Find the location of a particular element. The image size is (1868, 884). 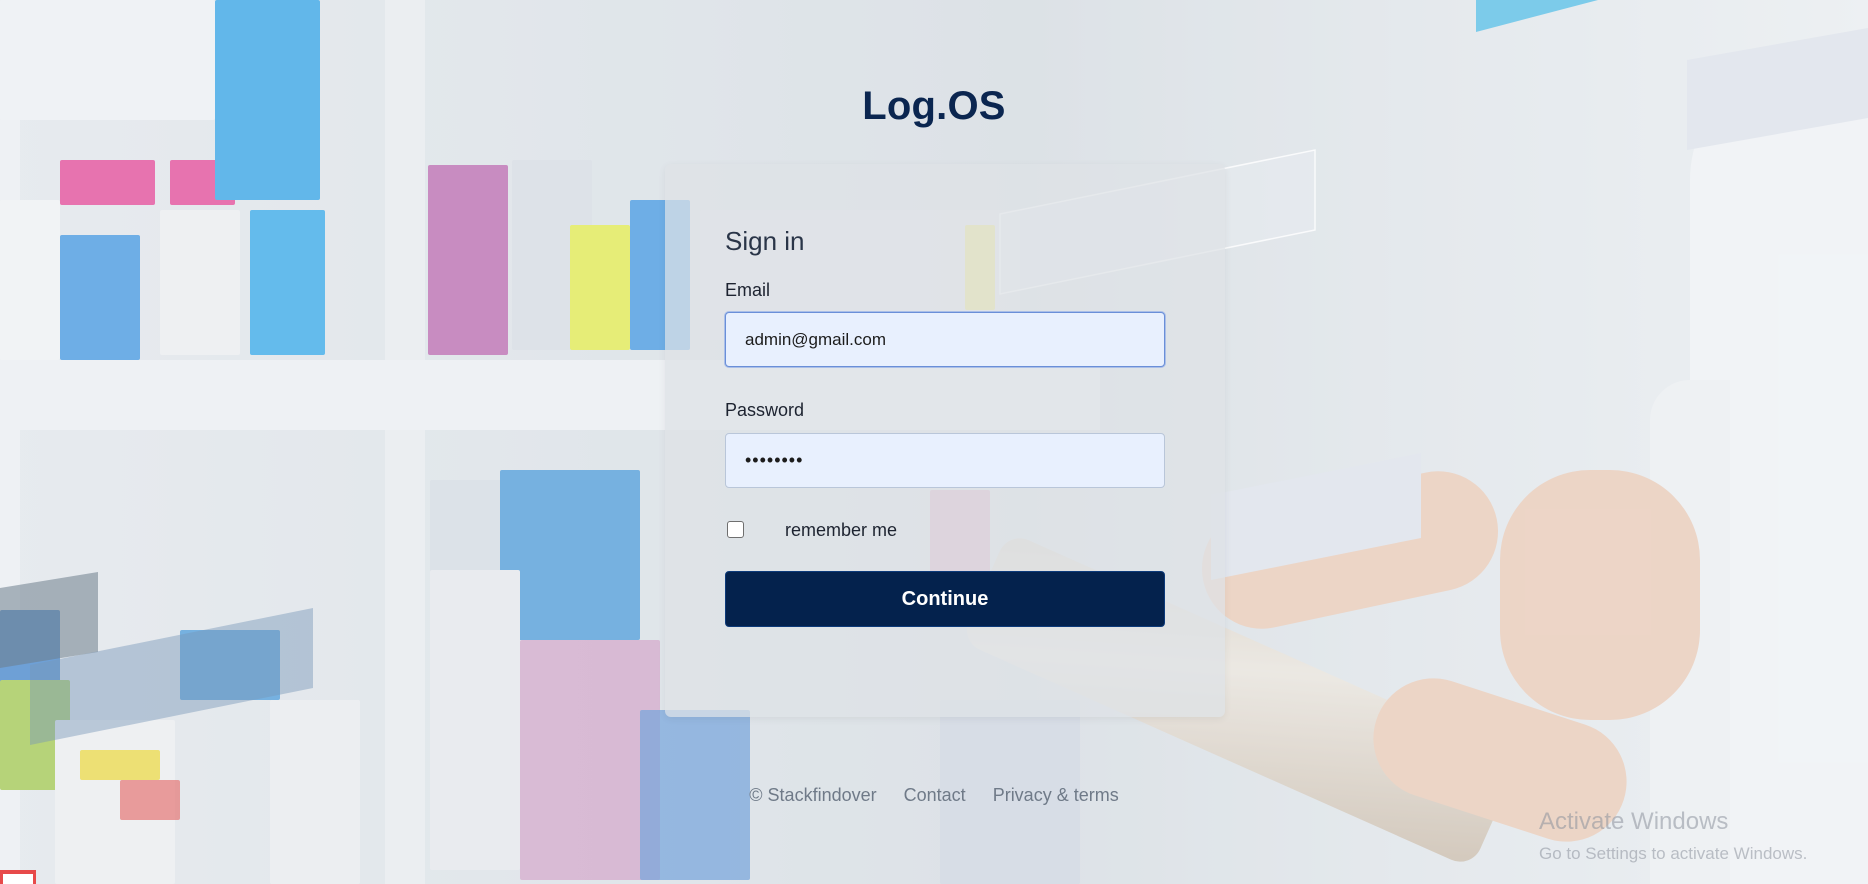

footer-privacy-link: Privacy & terms is located at coordinates (1056, 795).